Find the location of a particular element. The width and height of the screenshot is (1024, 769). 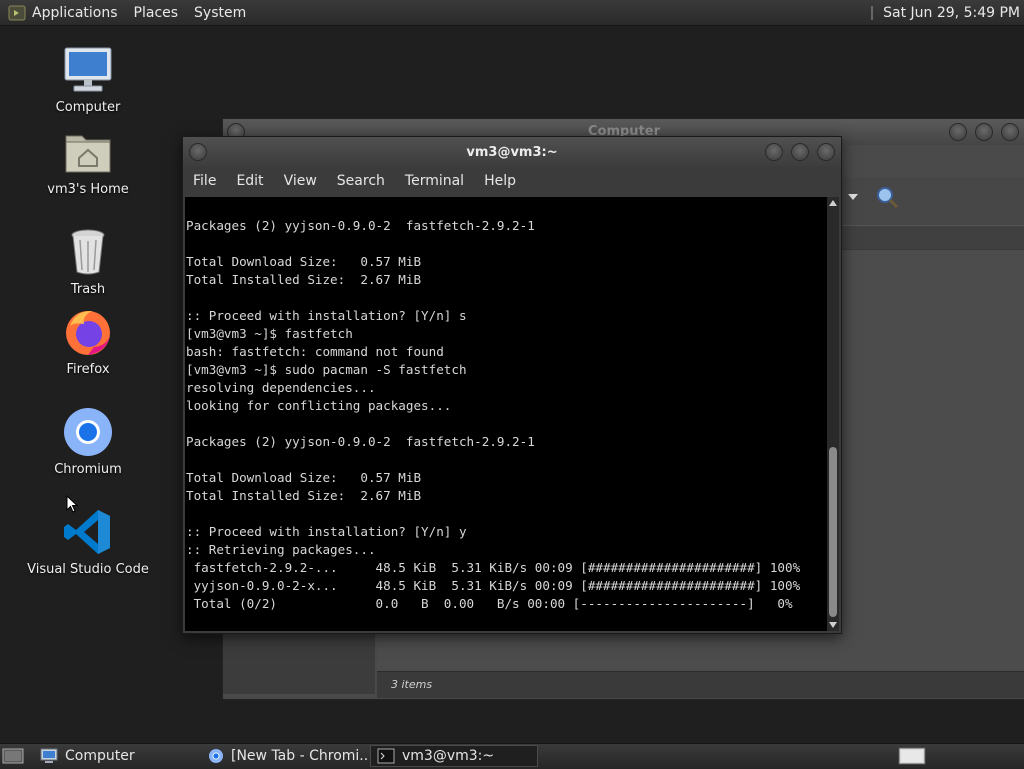

workspace-icon is located at coordinates (912, 756).